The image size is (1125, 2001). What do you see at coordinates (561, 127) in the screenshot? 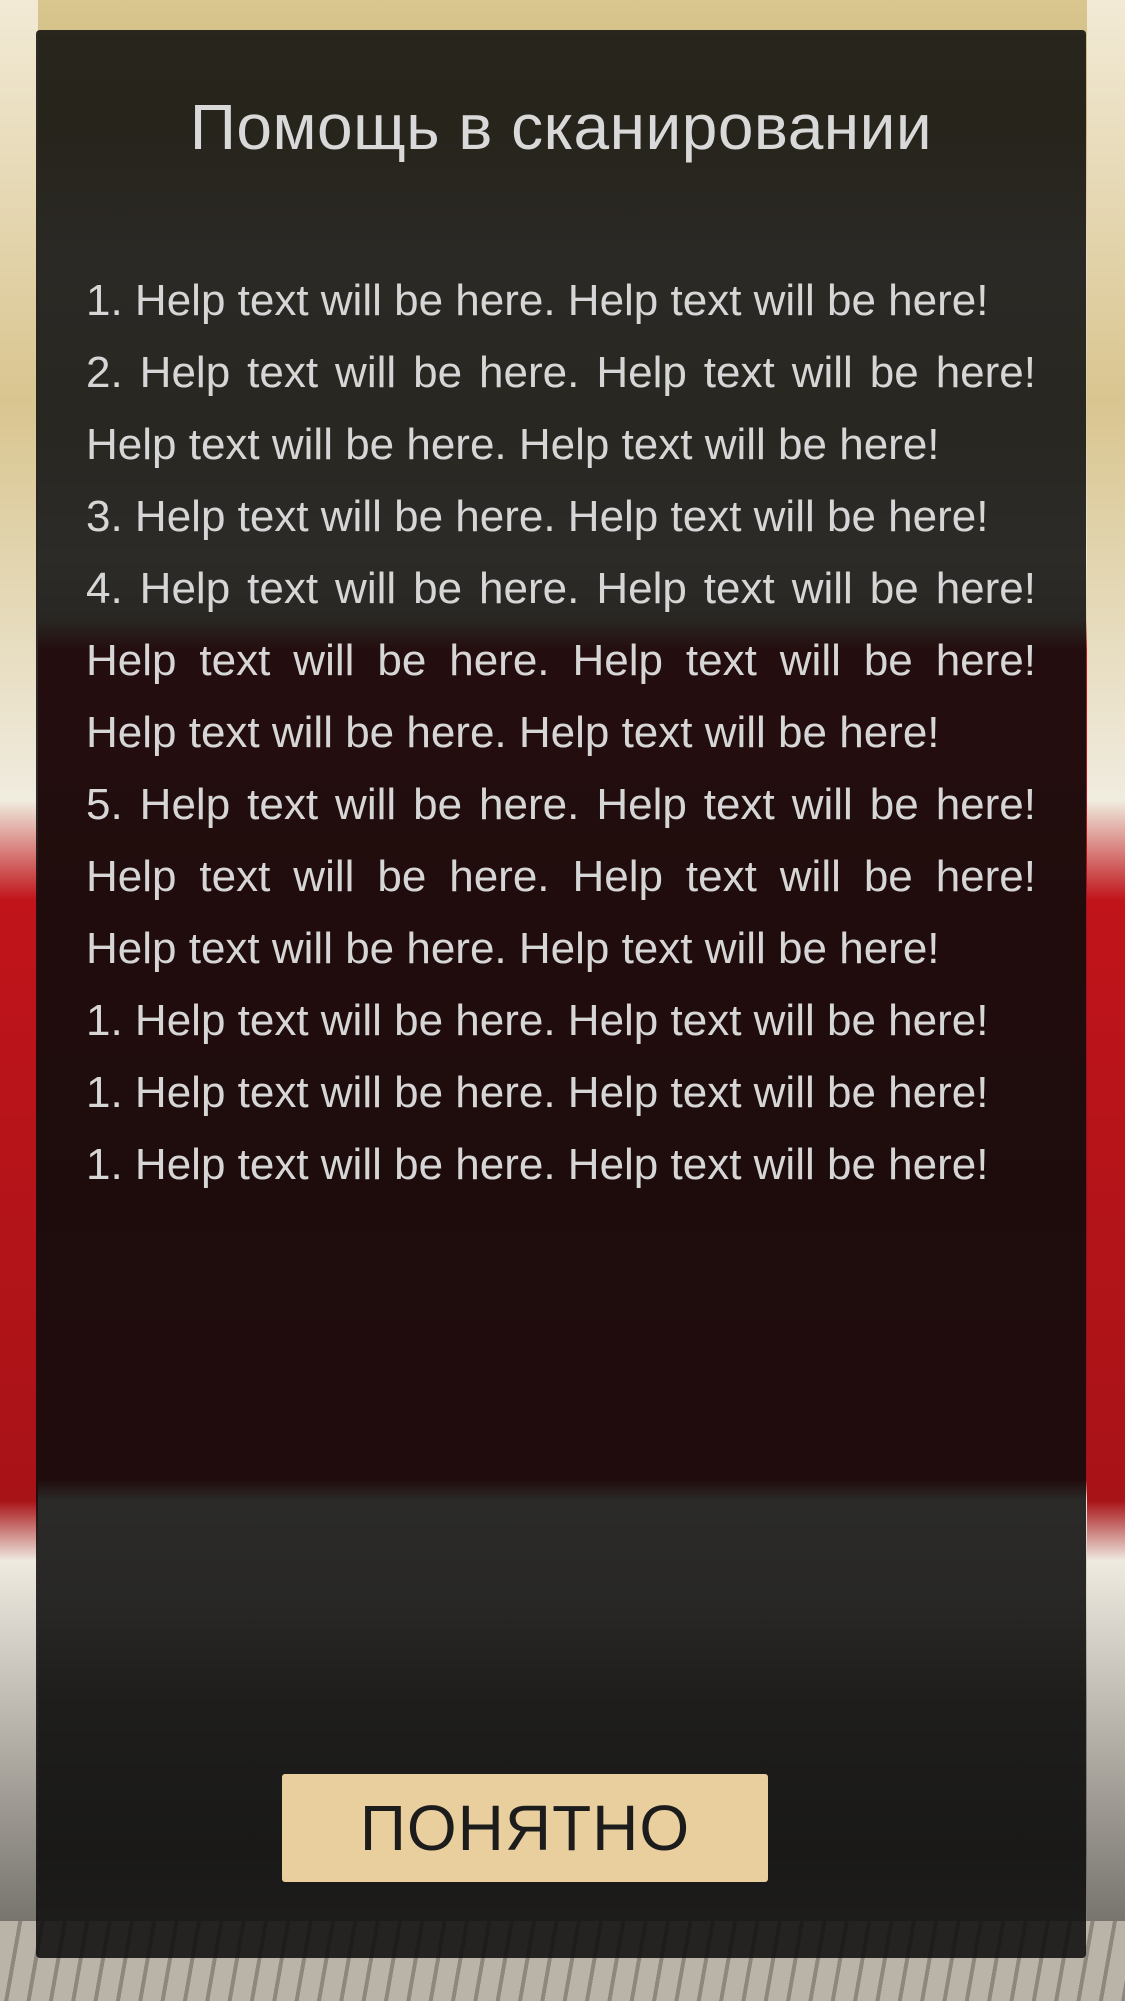
I see `dialog-title: Помощь в сканировании` at bounding box center [561, 127].